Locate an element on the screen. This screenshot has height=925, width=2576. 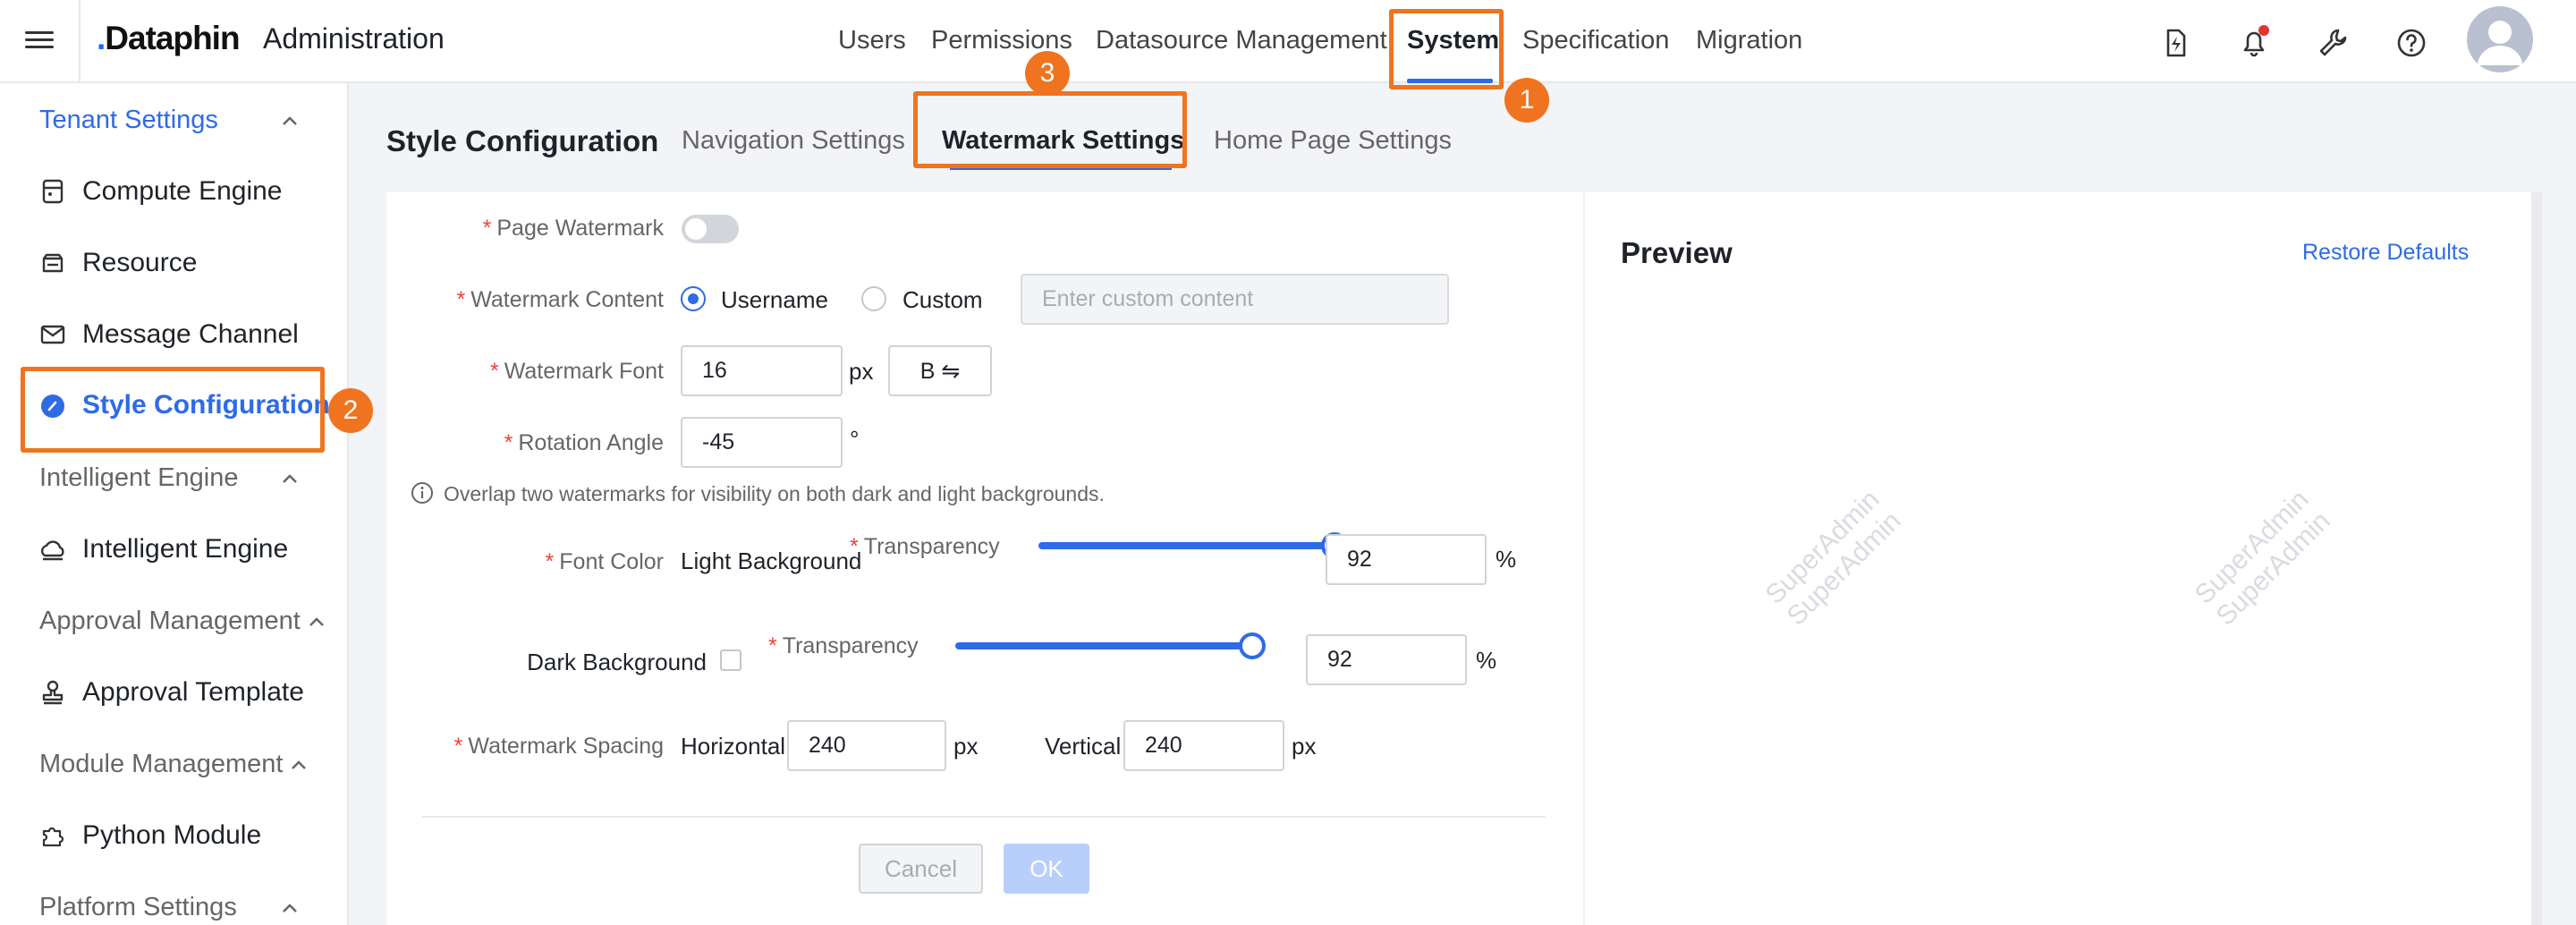
dark-background-checkbox is located at coordinates (730, 660).